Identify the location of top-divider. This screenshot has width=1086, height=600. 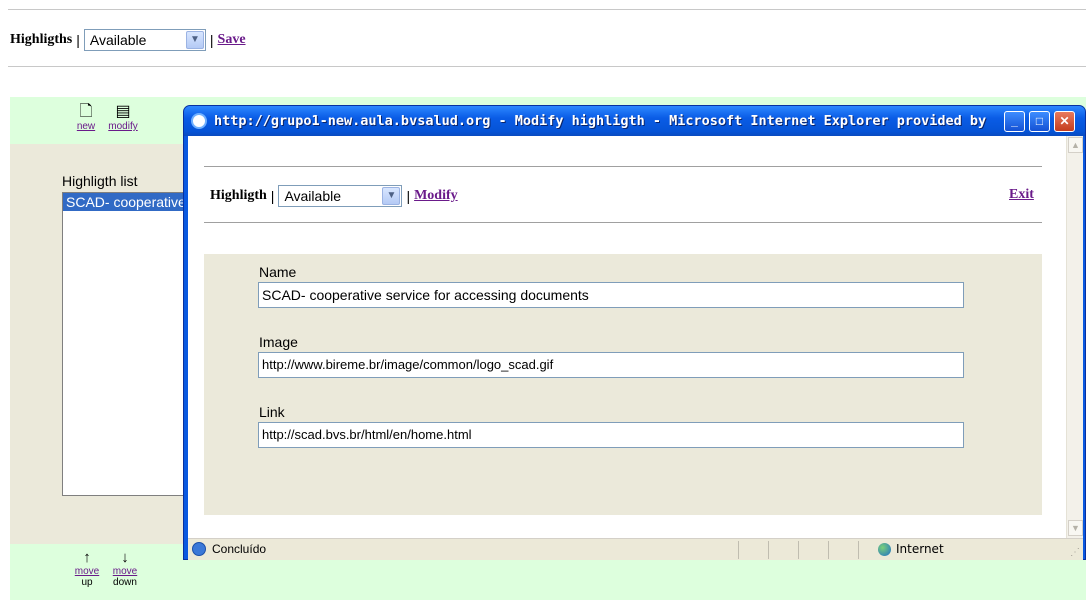
(547, 9).